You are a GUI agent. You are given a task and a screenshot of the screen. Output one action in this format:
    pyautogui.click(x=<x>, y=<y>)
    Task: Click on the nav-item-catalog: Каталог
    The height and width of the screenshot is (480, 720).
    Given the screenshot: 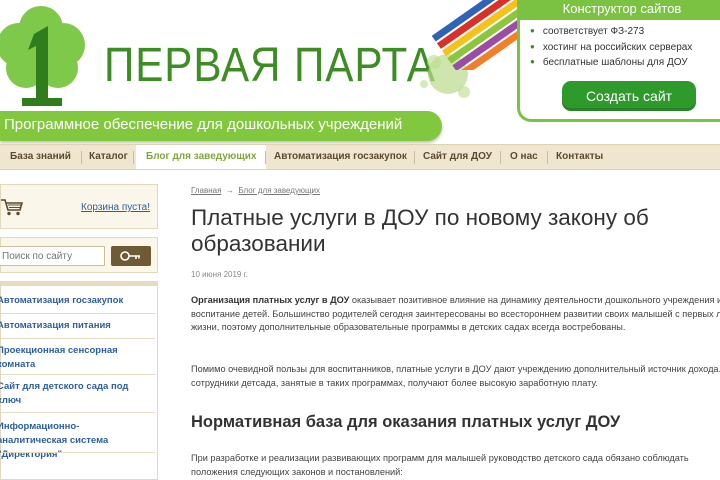 What is the action you would take?
    pyautogui.click(x=108, y=157)
    